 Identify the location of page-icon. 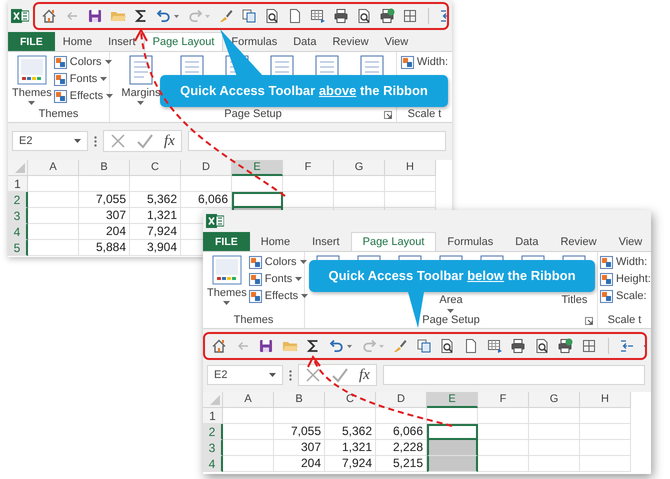
(295, 16).